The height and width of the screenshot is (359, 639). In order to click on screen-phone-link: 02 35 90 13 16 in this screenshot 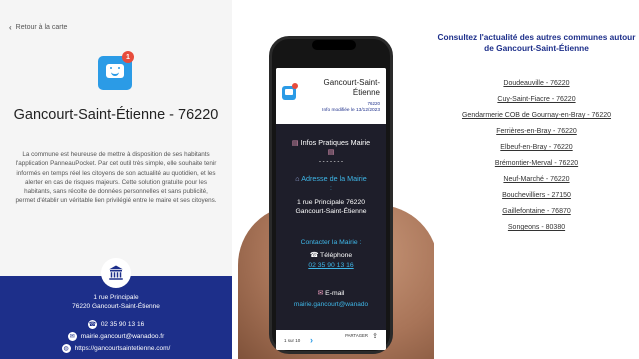, I will do `click(331, 265)`.